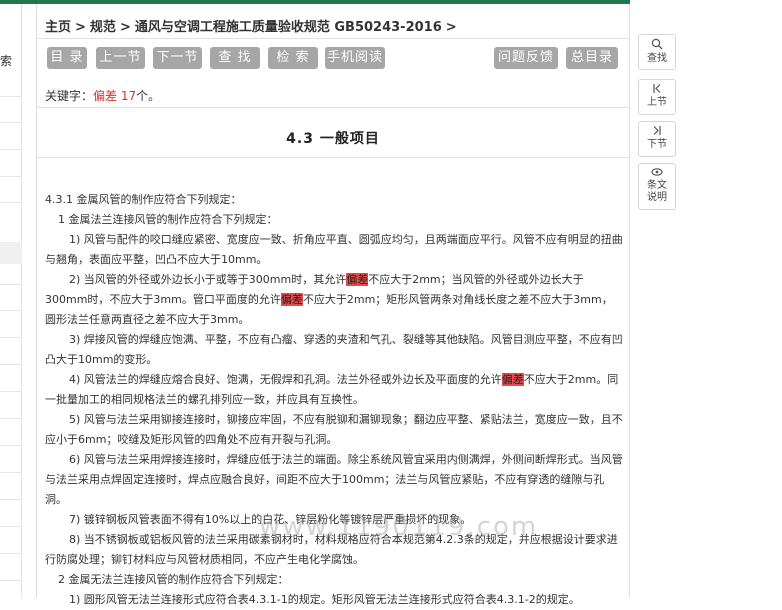 The image size is (782, 610). Describe the element at coordinates (333, 139) in the screenshot. I see `section-title: 4.3 一般项目` at that location.